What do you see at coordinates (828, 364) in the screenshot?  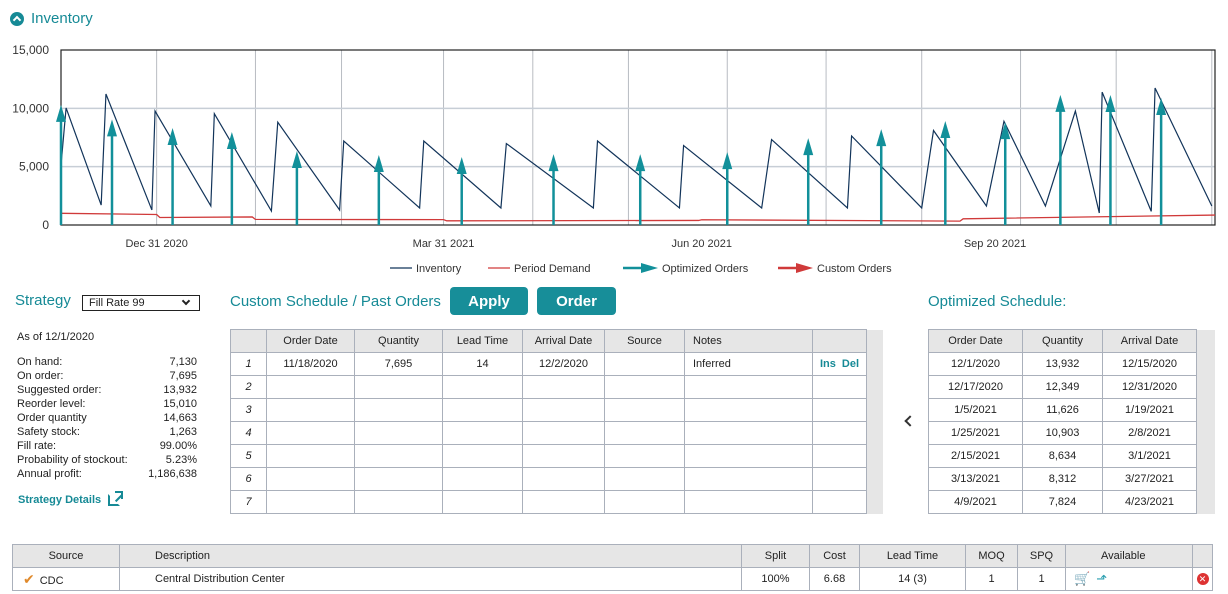 I see `insert-row-link: Ins` at bounding box center [828, 364].